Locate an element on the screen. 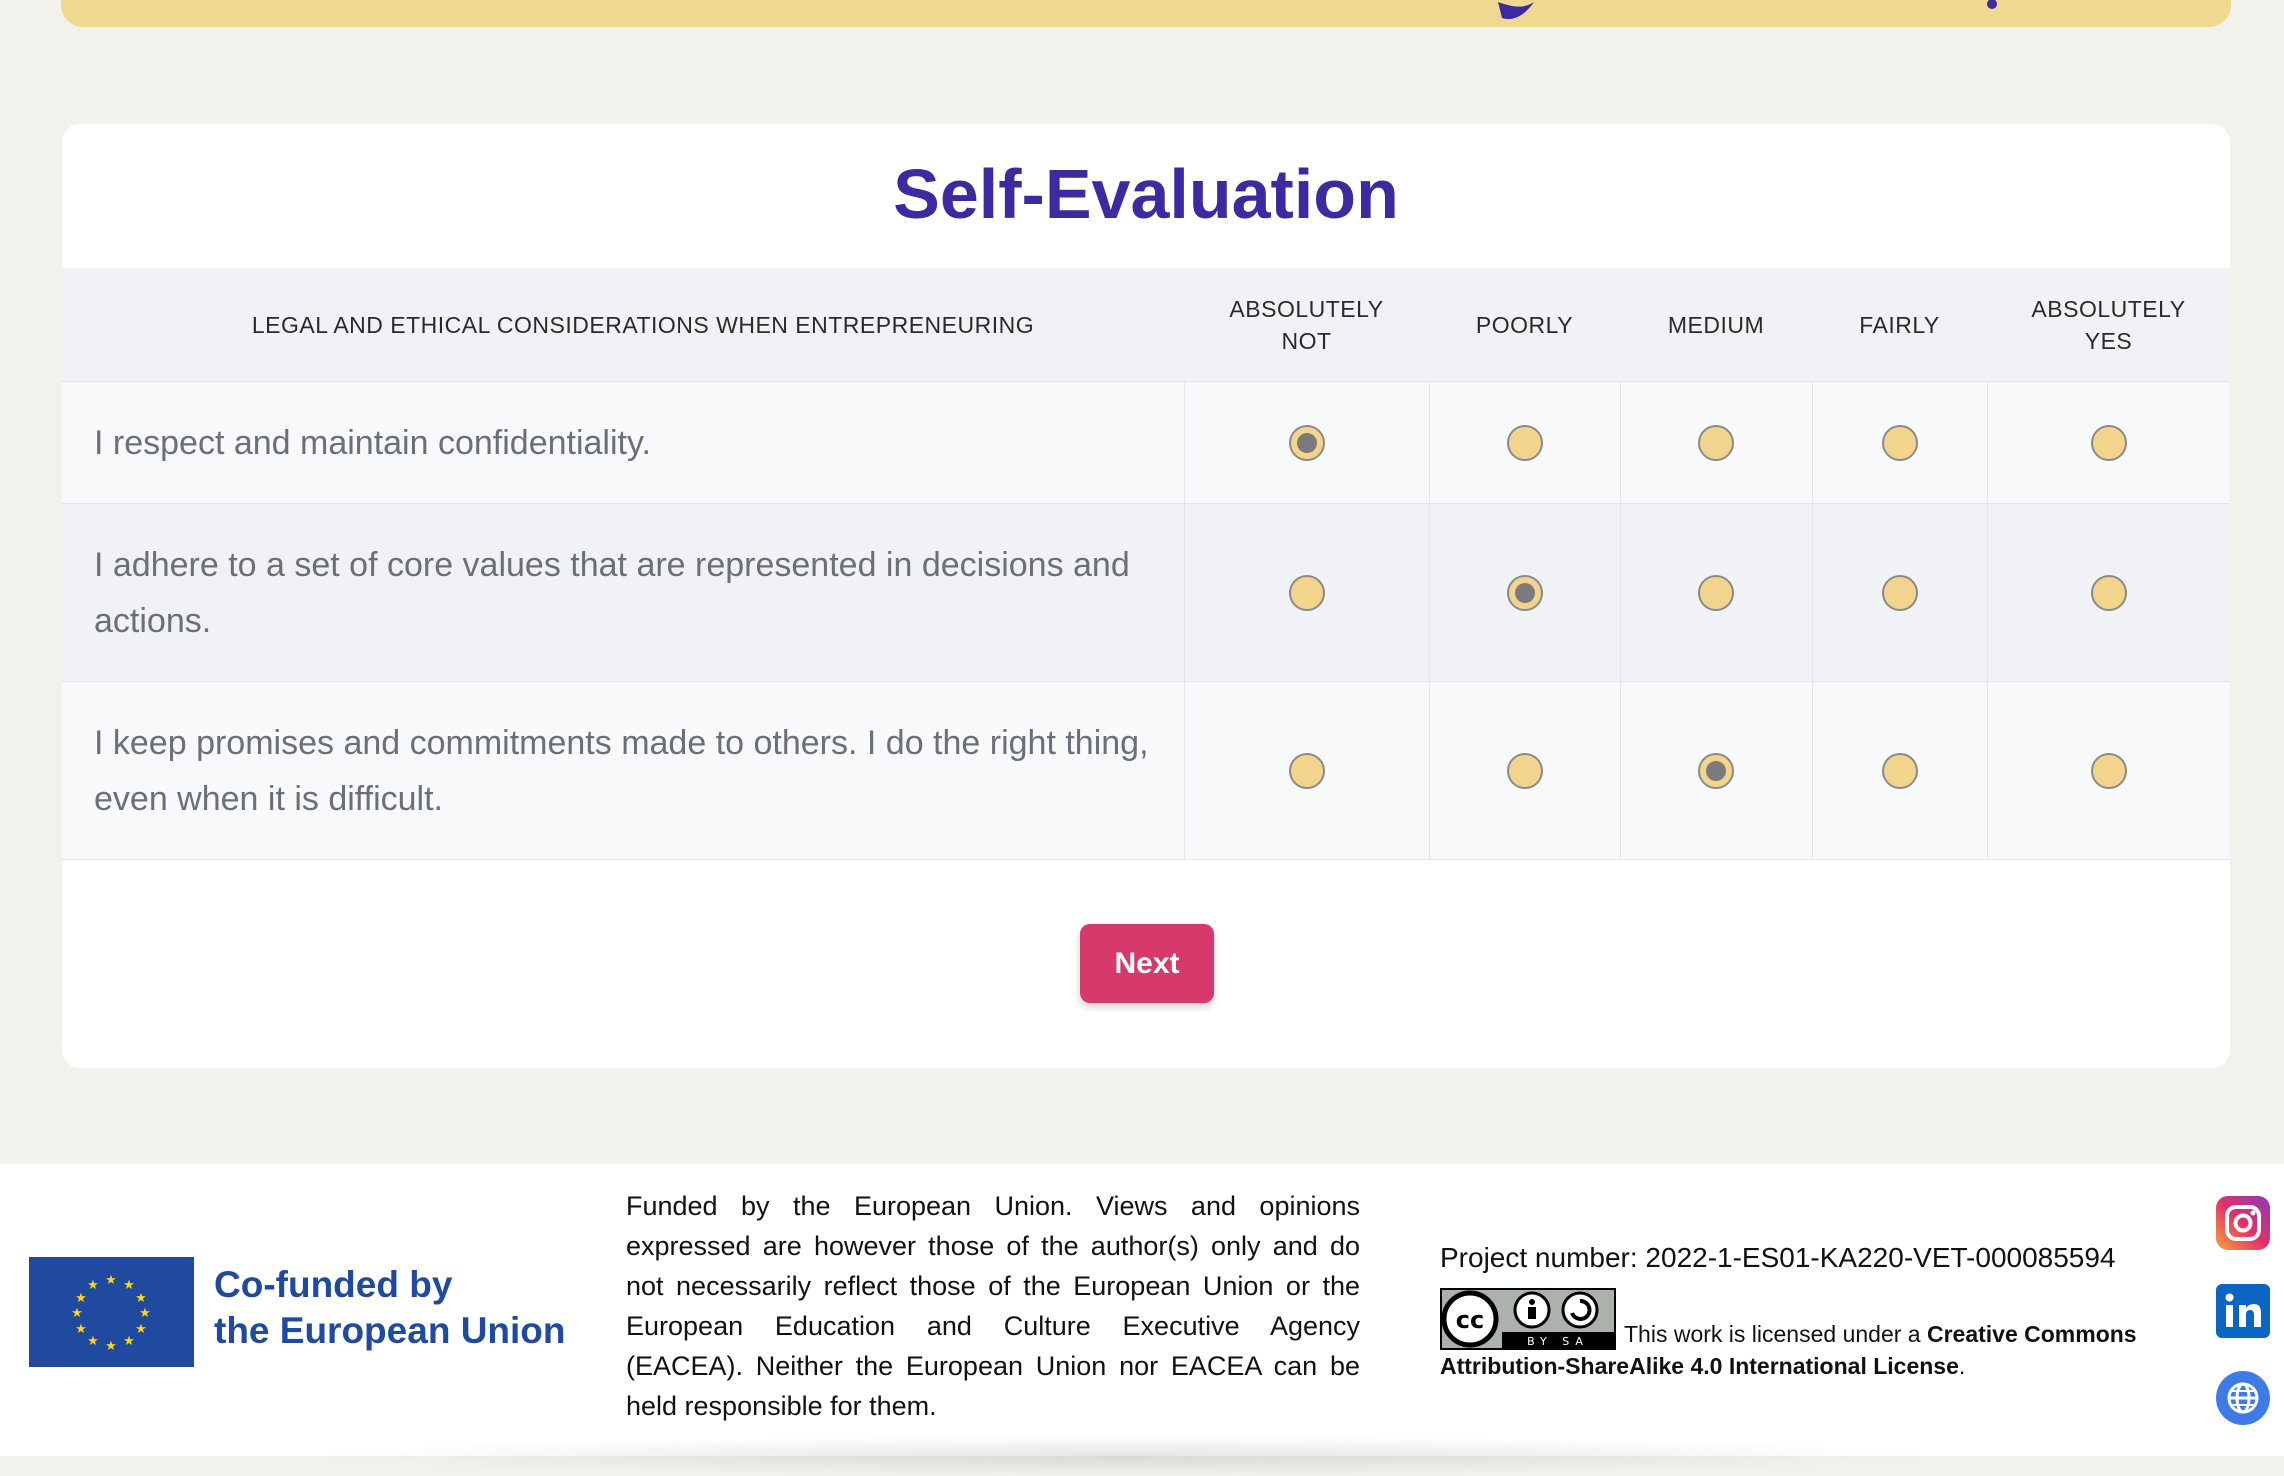 This screenshot has width=2284, height=1476. column-header-absolutely-yes: ABSOLUTELY YES is located at coordinates (2108, 325).